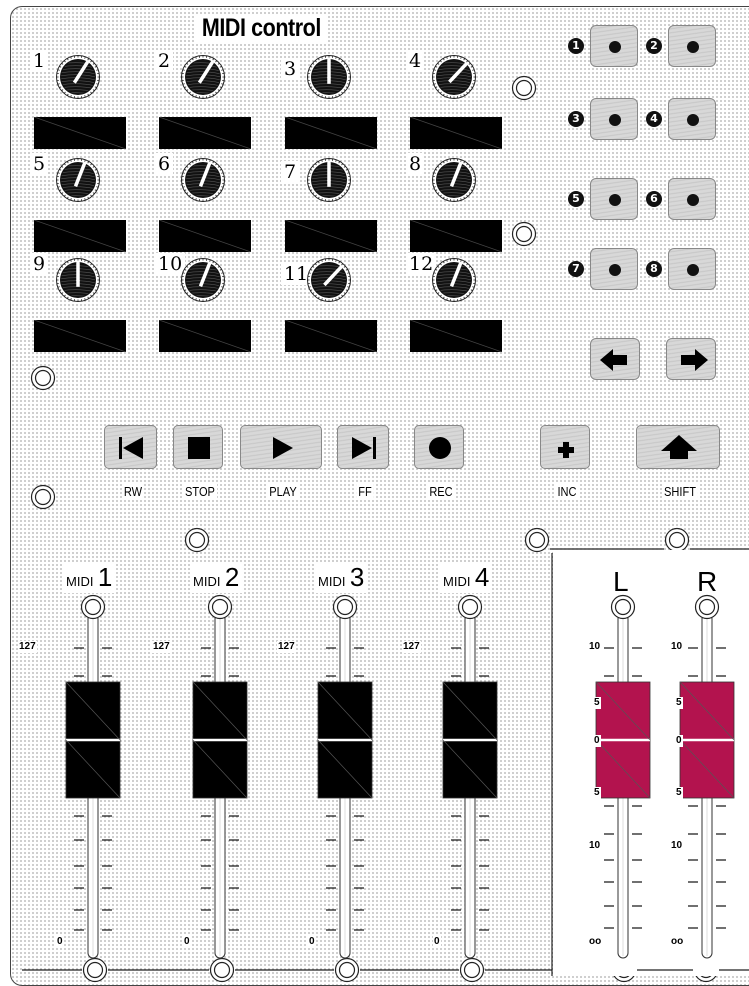 This screenshot has height=986, width=749. I want to click on midi-fader-label: MIDI 1, so click(89, 577).